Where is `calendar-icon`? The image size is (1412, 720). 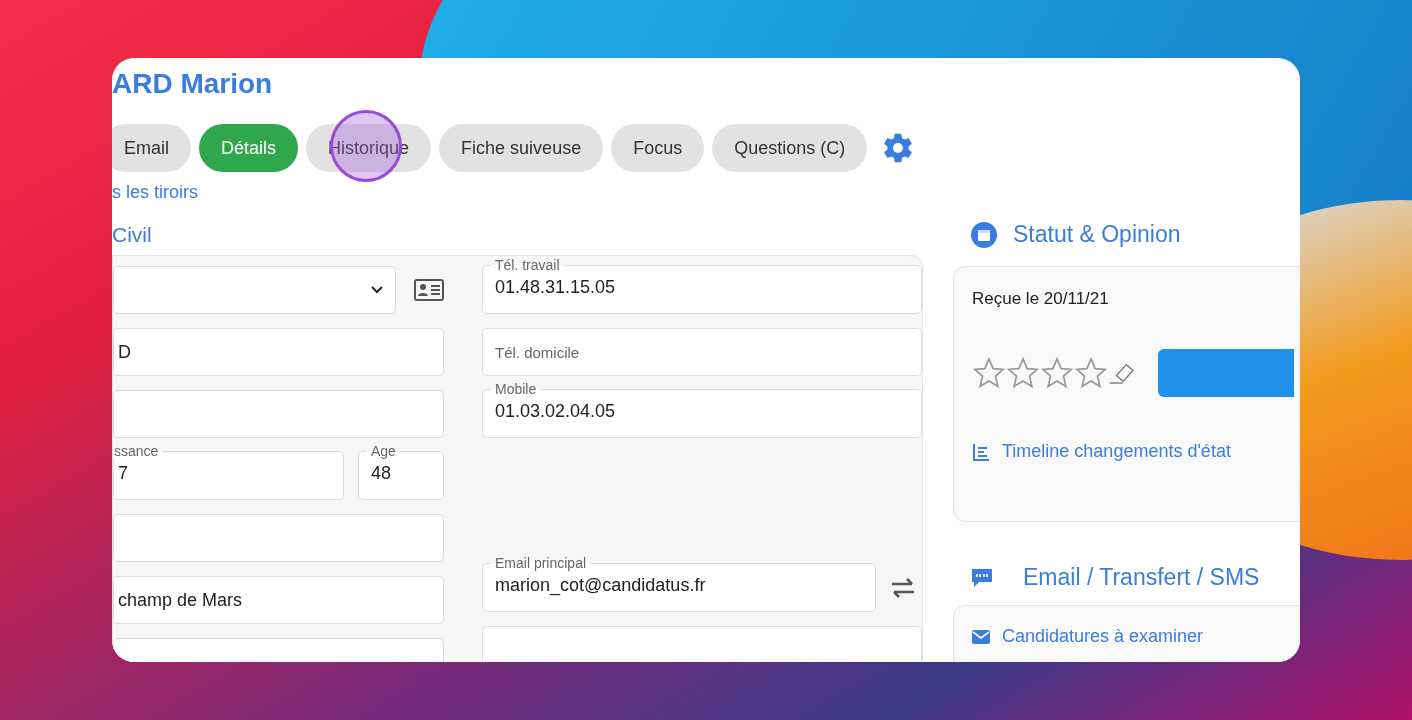
calendar-icon is located at coordinates (984, 234).